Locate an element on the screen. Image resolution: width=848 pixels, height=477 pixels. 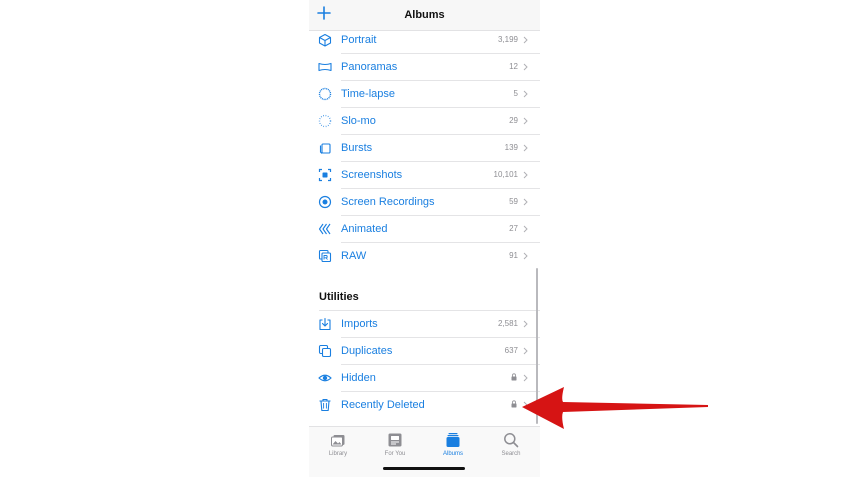
album-label: Animated is located at coordinates (364, 229).